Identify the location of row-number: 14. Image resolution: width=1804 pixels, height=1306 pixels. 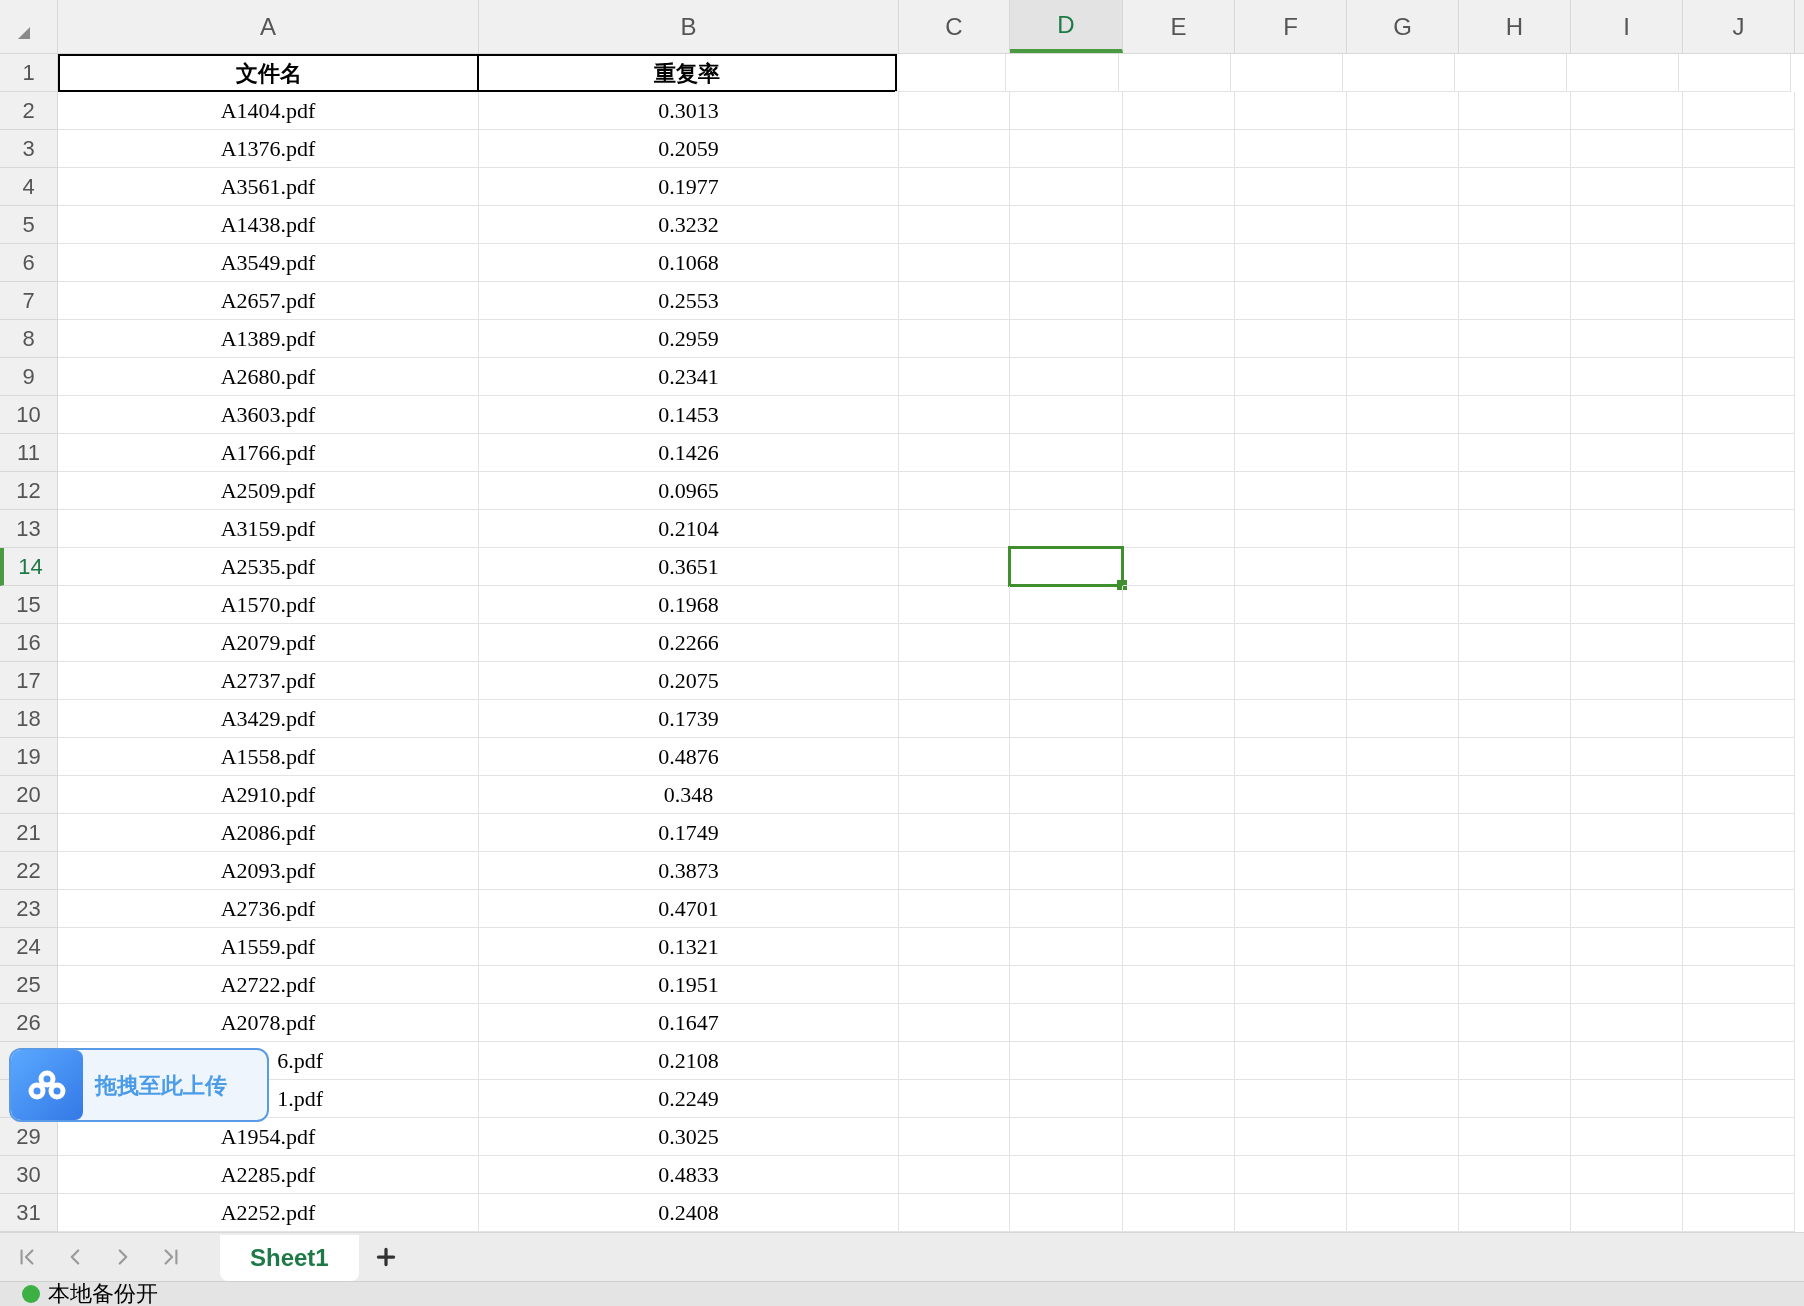
(29, 567).